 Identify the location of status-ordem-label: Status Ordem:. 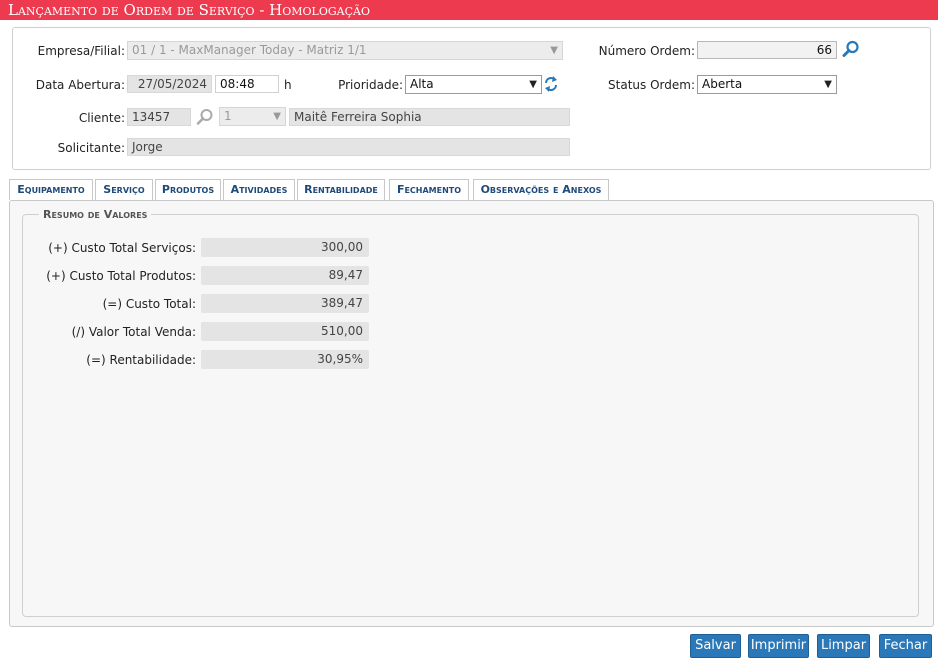
(651, 85).